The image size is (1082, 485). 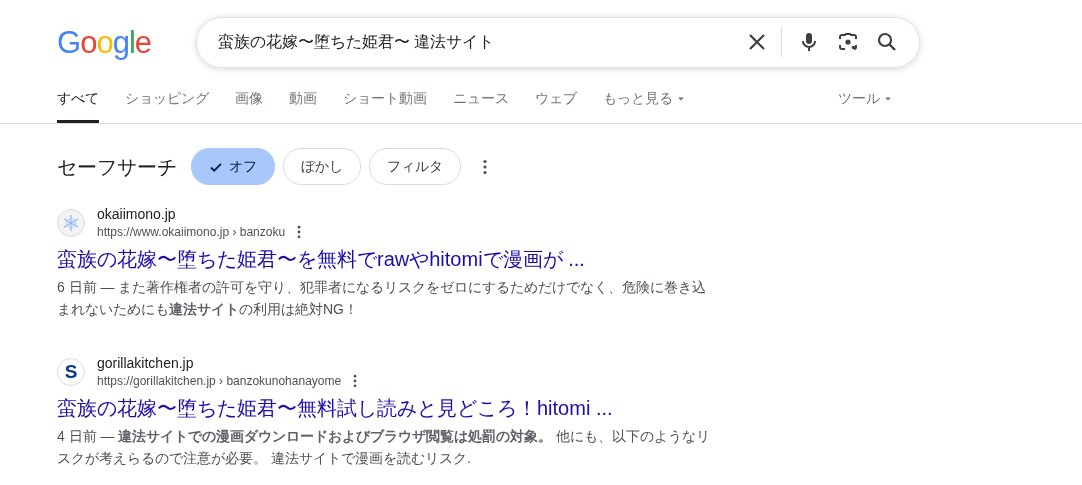 What do you see at coordinates (71, 223) in the screenshot?
I see `snowflake-icon` at bounding box center [71, 223].